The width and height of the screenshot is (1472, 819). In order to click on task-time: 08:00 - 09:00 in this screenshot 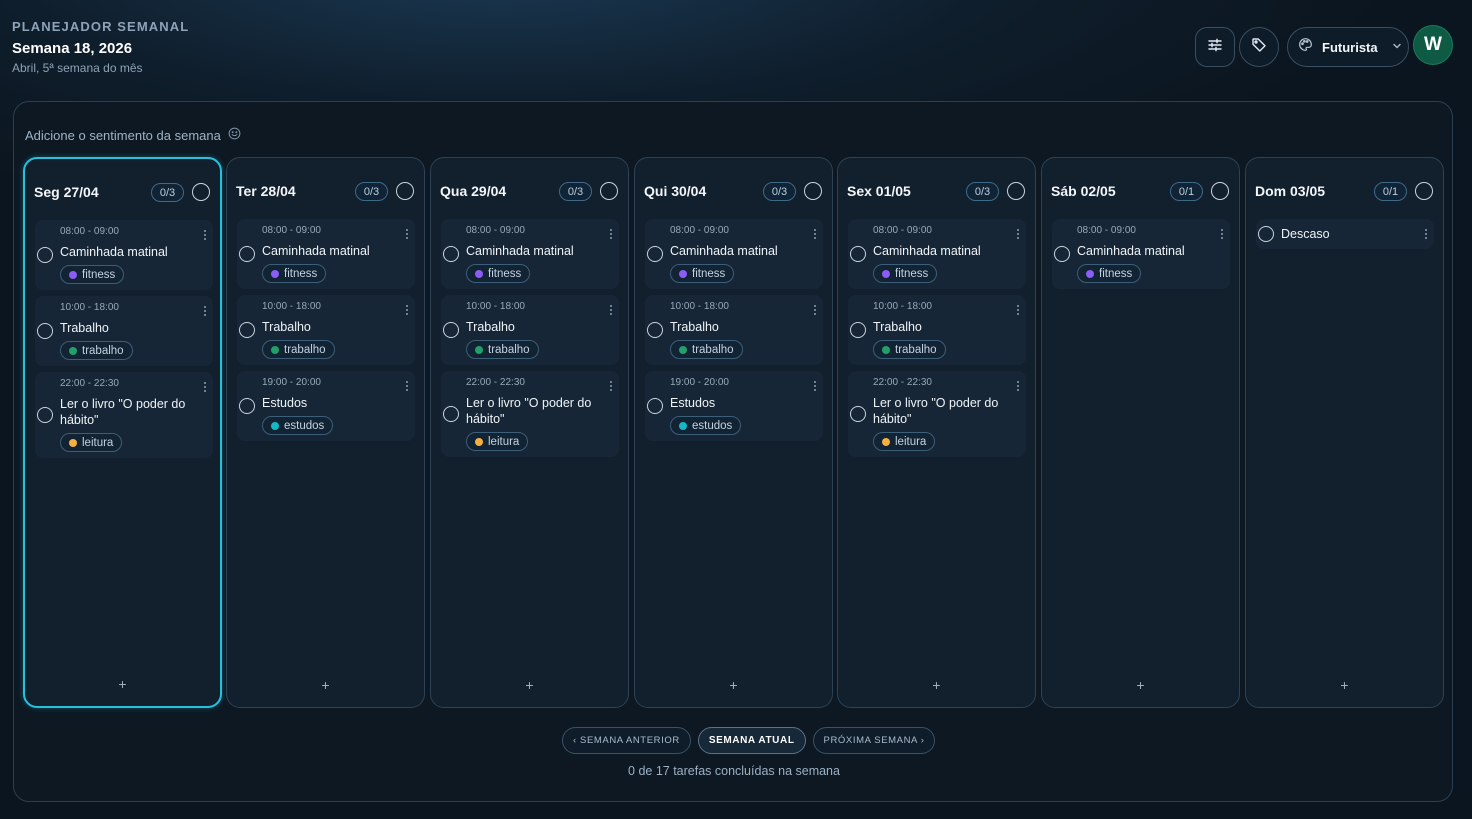, I will do `click(699, 230)`.